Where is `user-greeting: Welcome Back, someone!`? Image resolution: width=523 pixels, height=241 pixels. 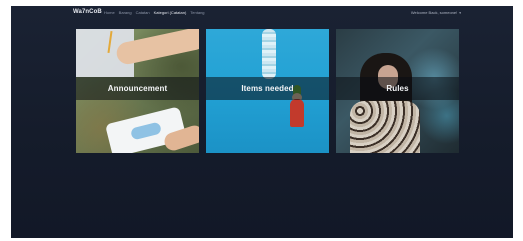 user-greeting: Welcome Back, someone! is located at coordinates (434, 12).